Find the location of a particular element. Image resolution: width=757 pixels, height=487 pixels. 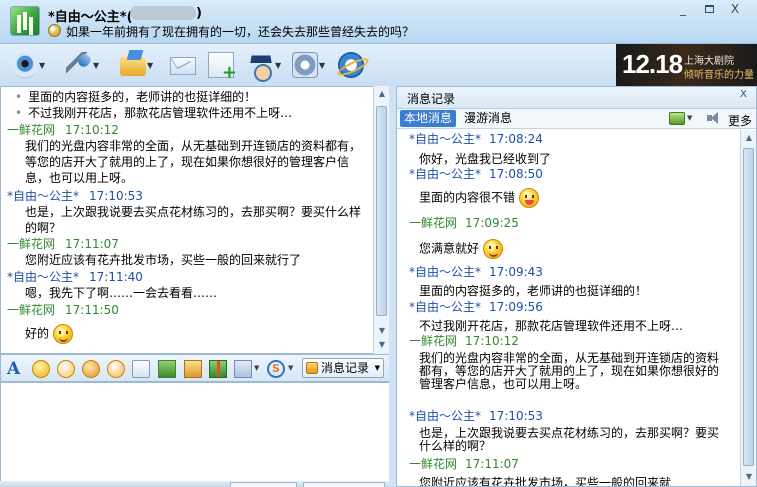

tongue-emoji-icon is located at coordinates (529, 198).